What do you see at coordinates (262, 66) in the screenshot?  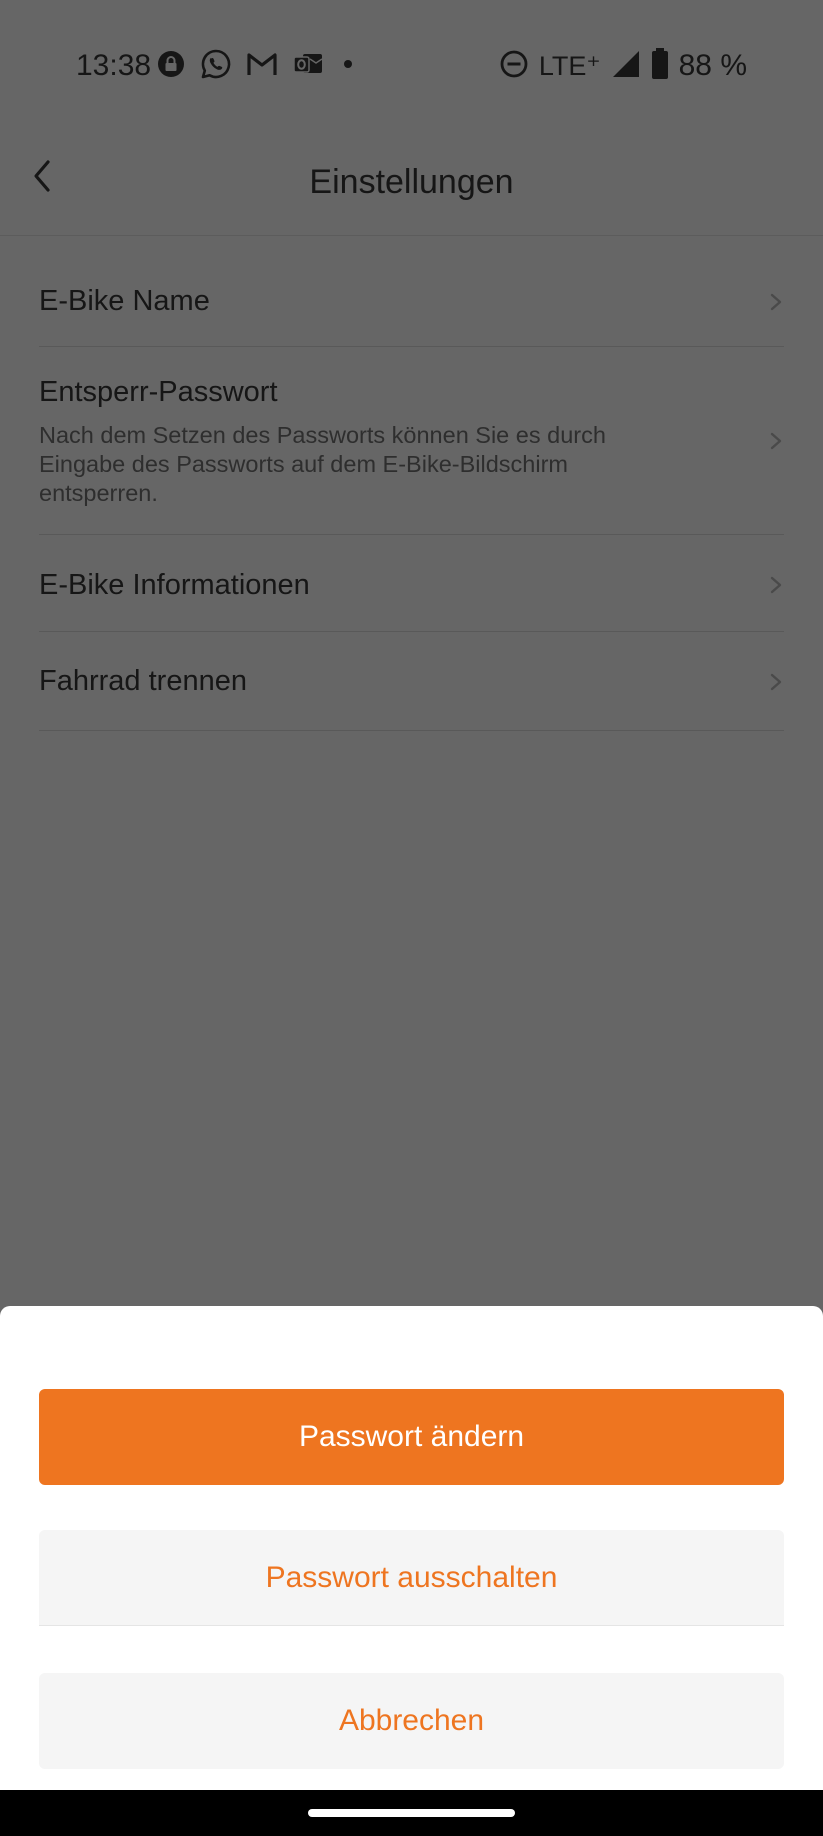 I see `gmail-icon` at bounding box center [262, 66].